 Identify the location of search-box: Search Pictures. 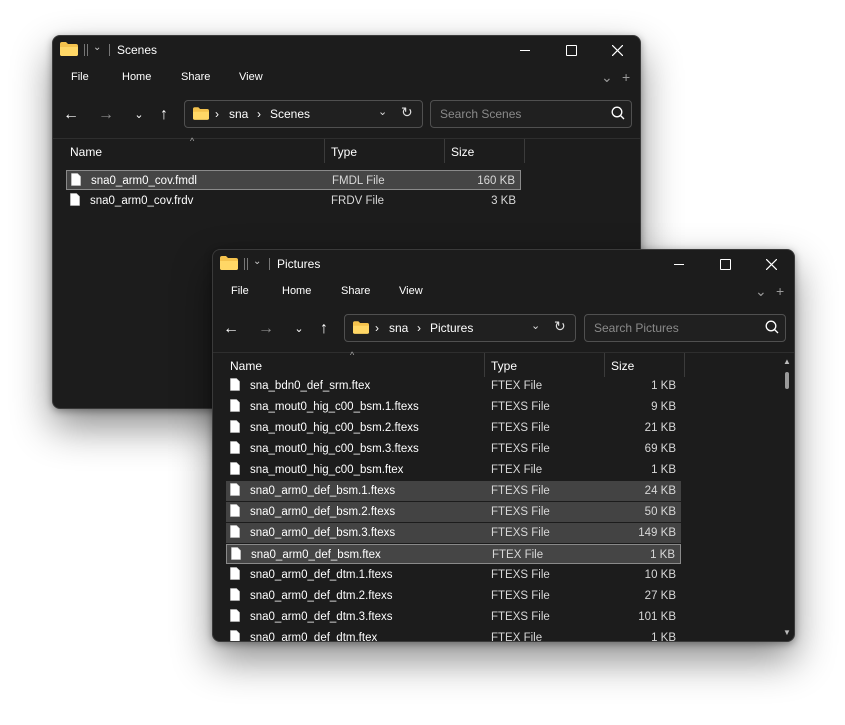
(685, 328).